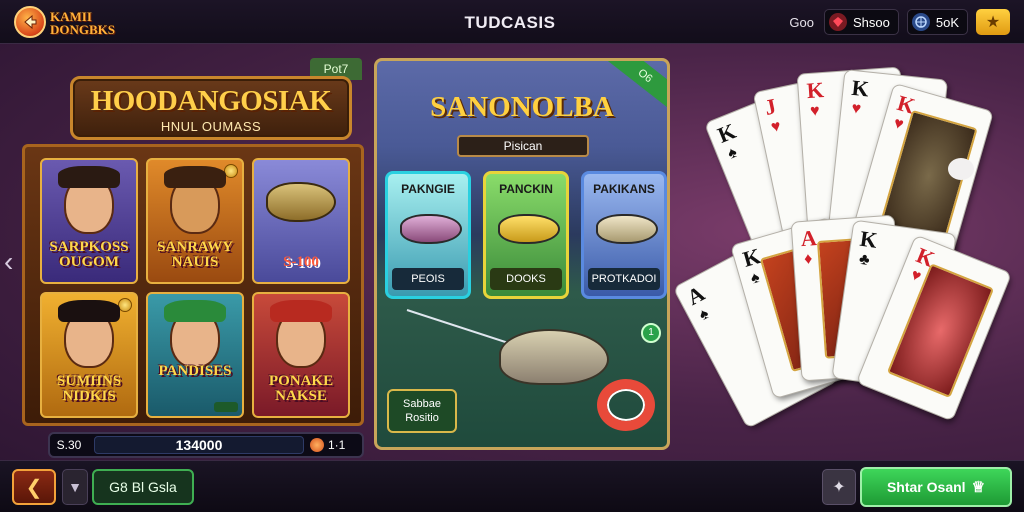  I want to click on top-bar: KAMII DONGBKS TUDCASIS Goo Shsoo 5oK ★, so click(512, 22).